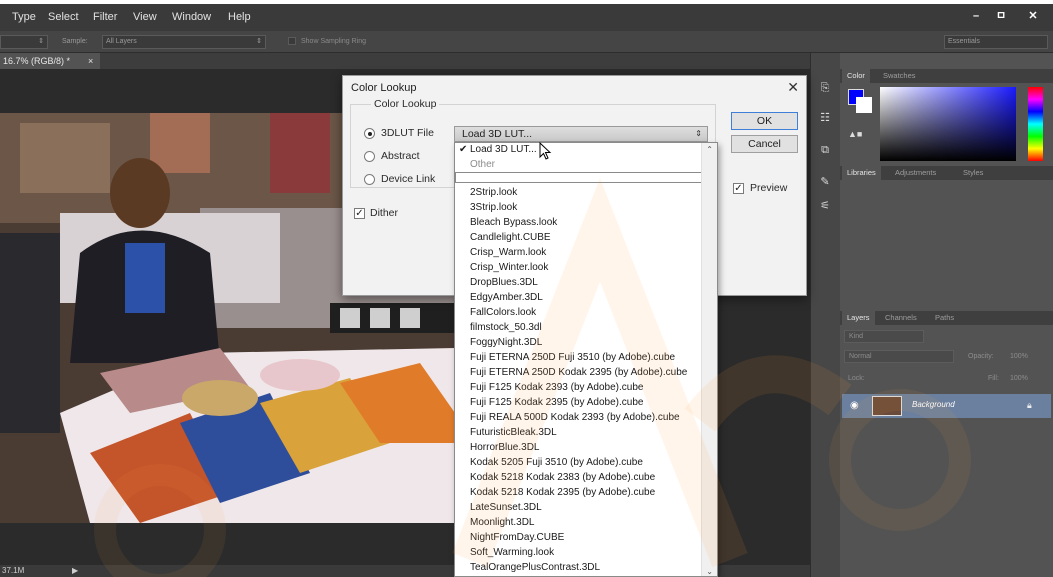 The height and width of the screenshot is (577, 1053). I want to click on radio-abstract-label: Abstract, so click(400, 156).